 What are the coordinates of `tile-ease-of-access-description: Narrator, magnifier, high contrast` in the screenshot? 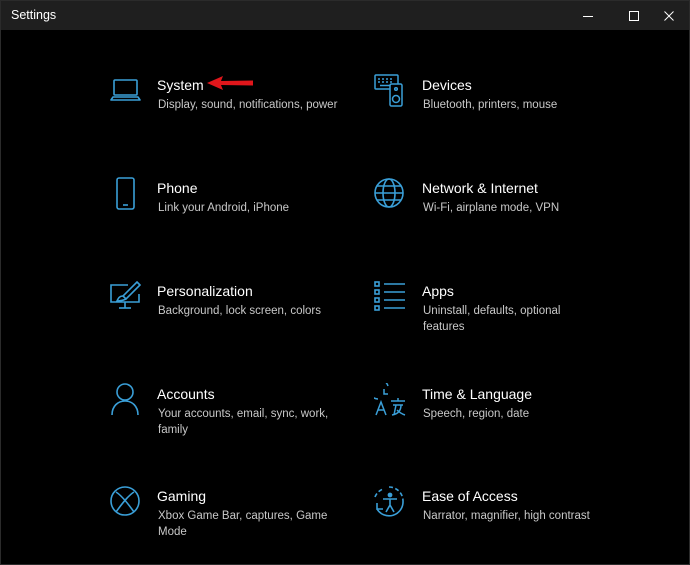 It's located at (506, 516).